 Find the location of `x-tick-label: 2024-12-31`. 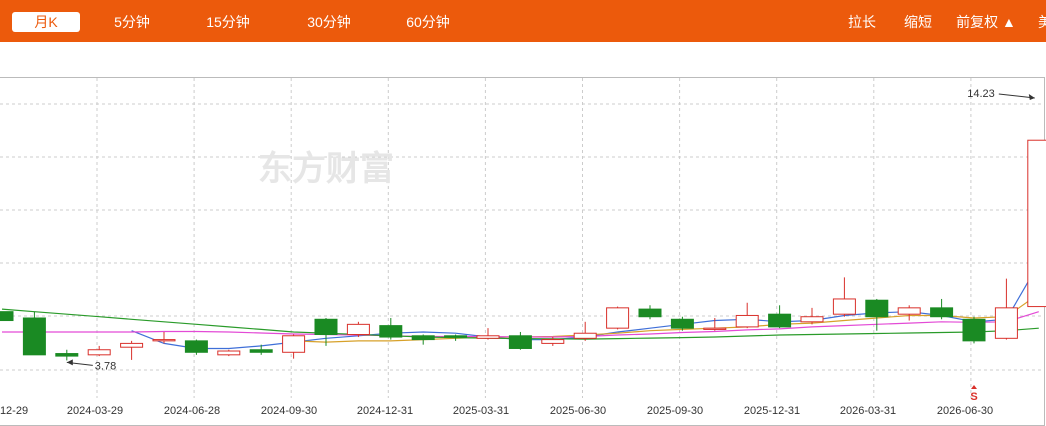

x-tick-label: 2024-12-31 is located at coordinates (385, 411).